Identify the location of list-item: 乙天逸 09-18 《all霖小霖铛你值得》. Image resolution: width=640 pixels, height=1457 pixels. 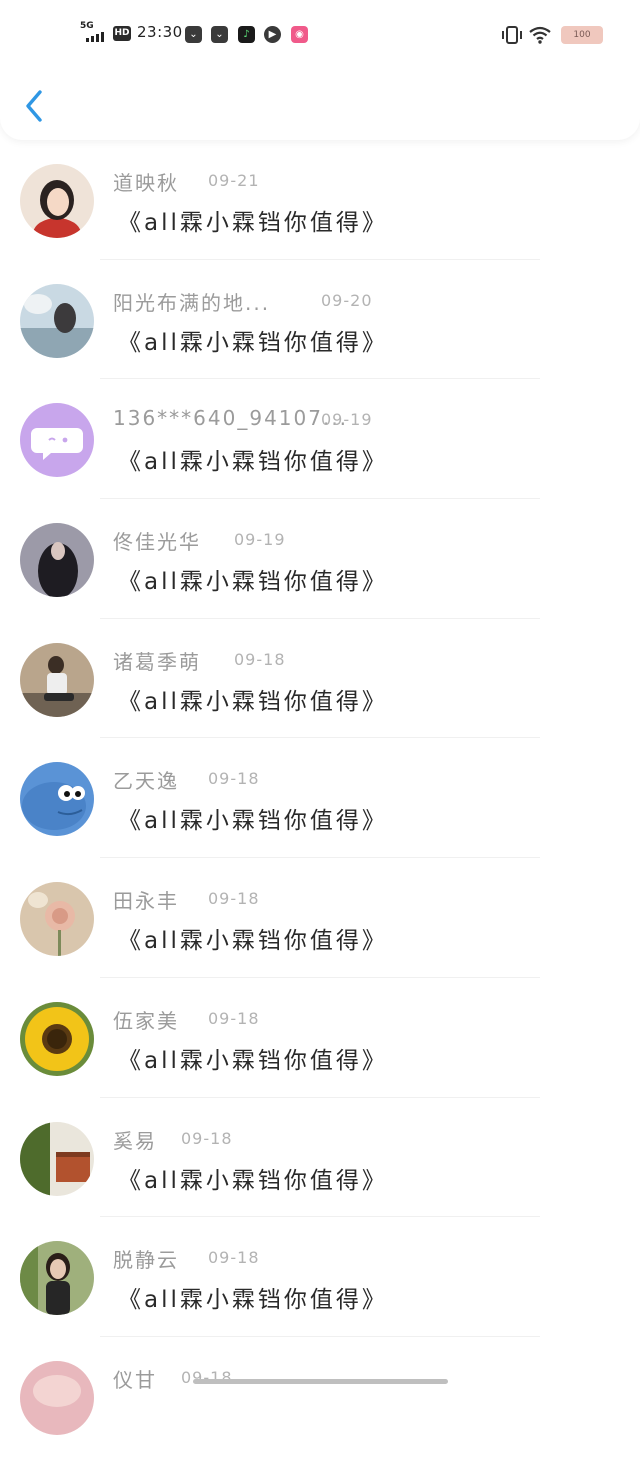
(320, 798).